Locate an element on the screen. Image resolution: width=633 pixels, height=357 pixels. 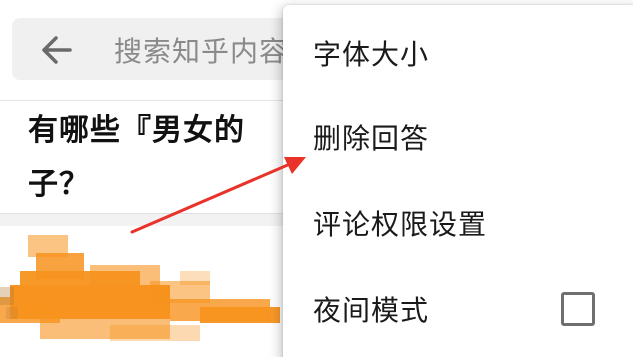
redacted-mosaic is located at coordinates (140, 288).